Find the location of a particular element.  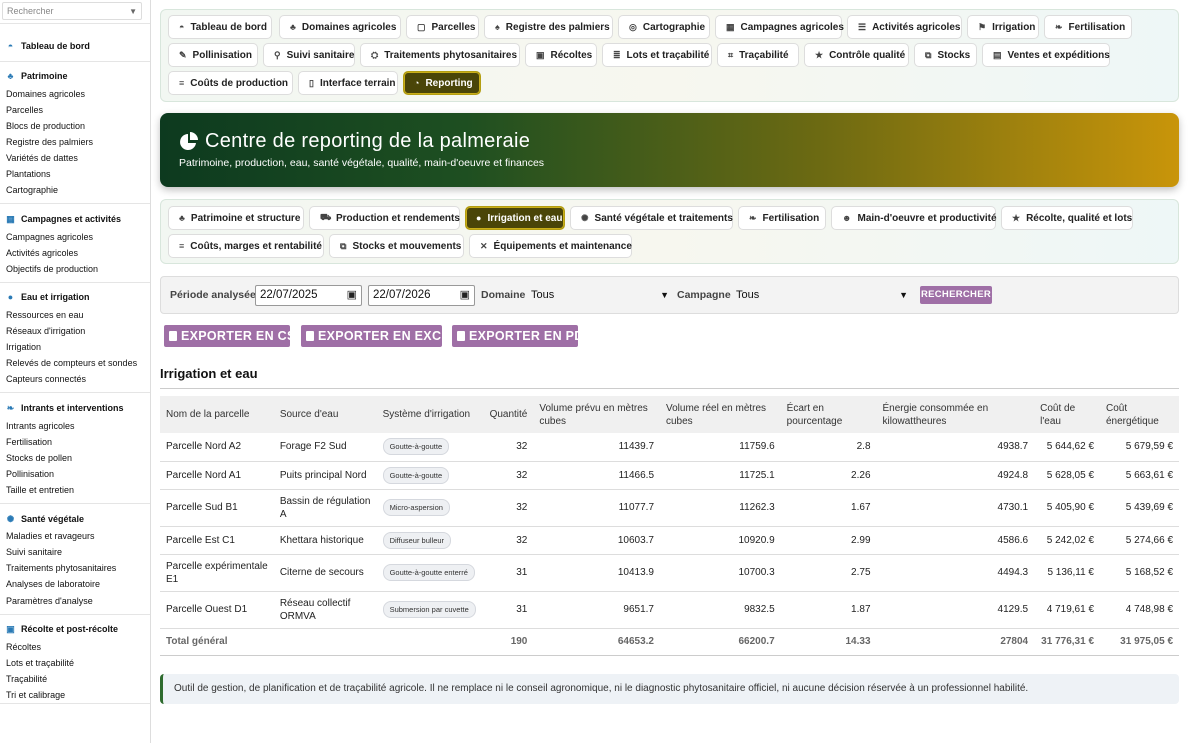

nav-suivi-sanitaire: ⚲ Suivi sanitaire is located at coordinates (309, 55).